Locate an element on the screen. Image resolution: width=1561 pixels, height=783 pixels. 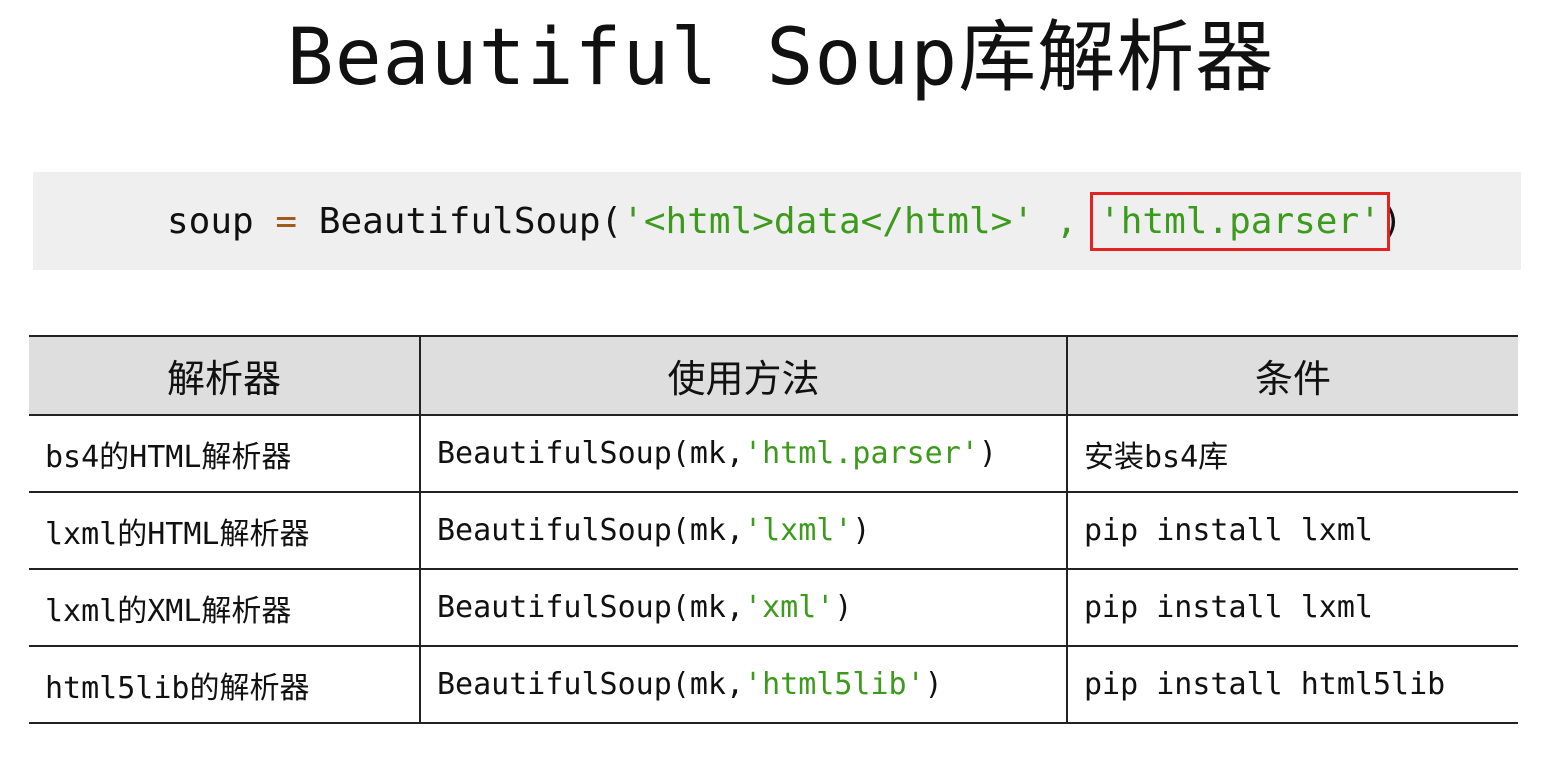
usage-cell: BeautifulSoup(mk,'lxml') is located at coordinates (743, 530).